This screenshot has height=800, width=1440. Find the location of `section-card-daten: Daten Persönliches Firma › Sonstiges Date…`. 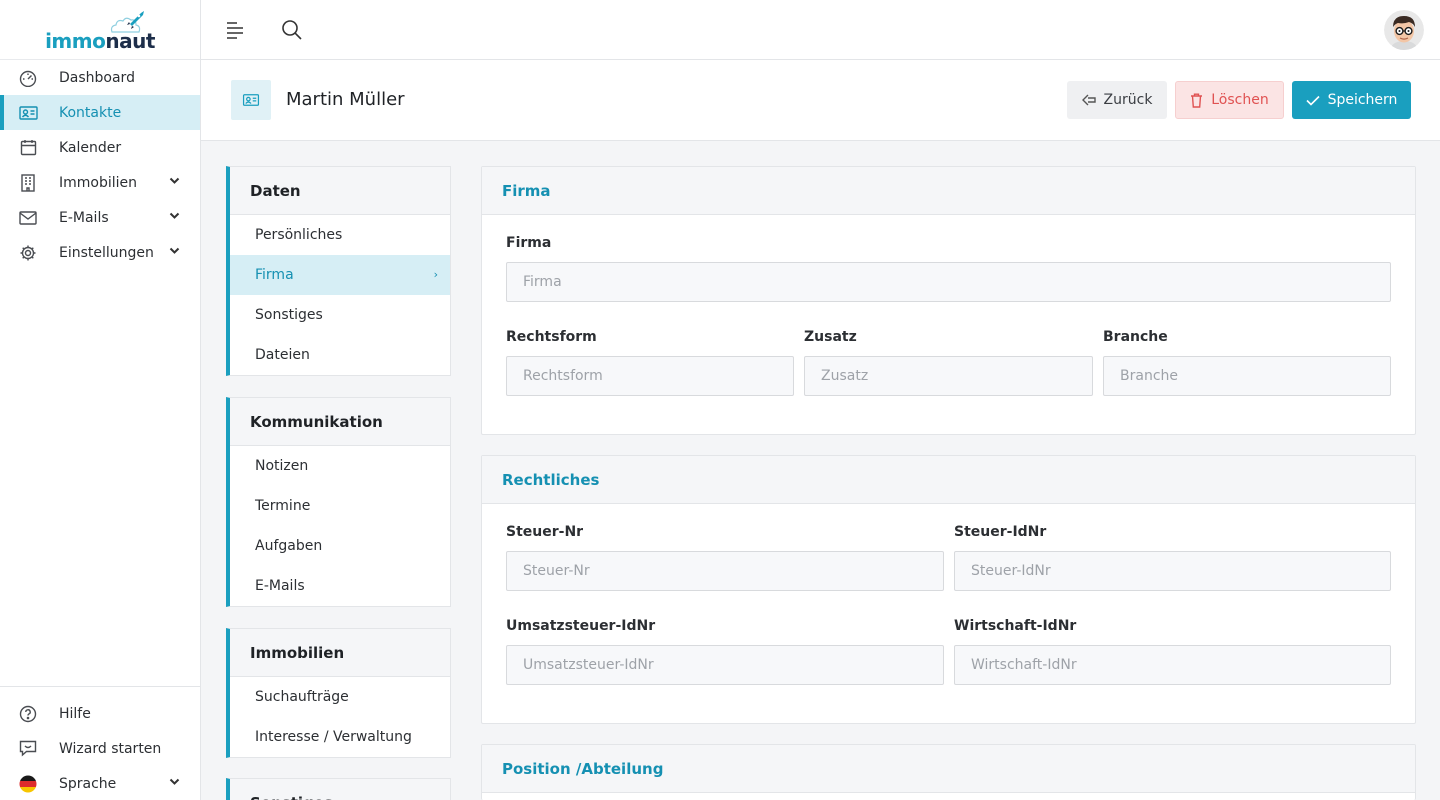

section-card-daten: Daten Persönliches Firma › Sonstiges Date… is located at coordinates (338, 271).